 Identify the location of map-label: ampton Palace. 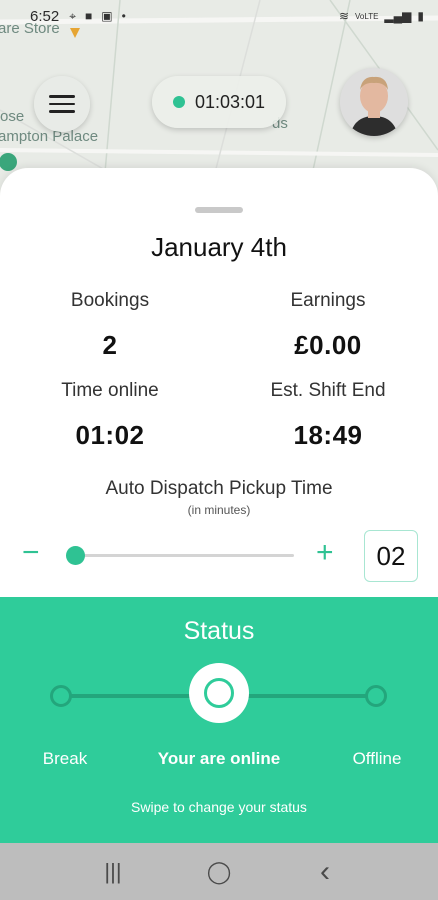
(49, 136).